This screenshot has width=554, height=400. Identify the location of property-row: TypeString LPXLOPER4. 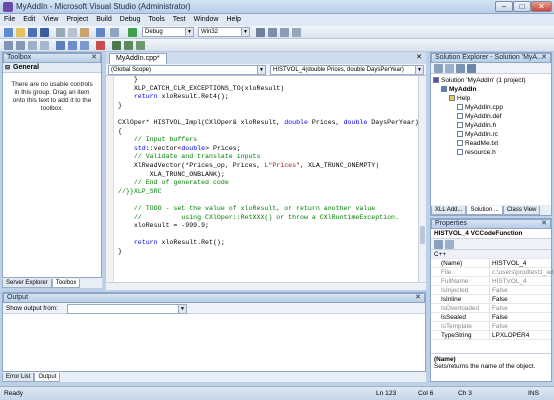
(491, 335).